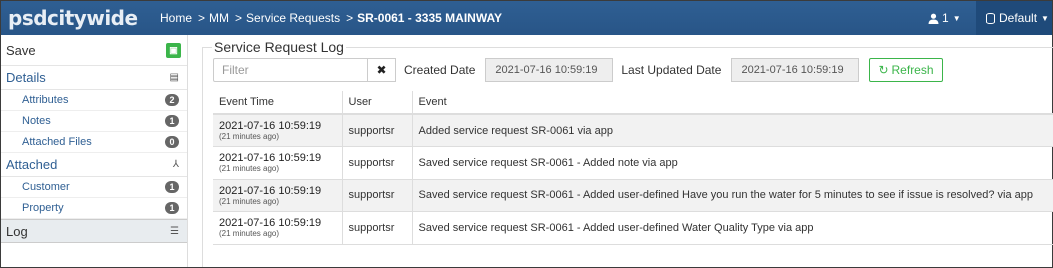  I want to click on refresh-icon: ↻, so click(883, 70).